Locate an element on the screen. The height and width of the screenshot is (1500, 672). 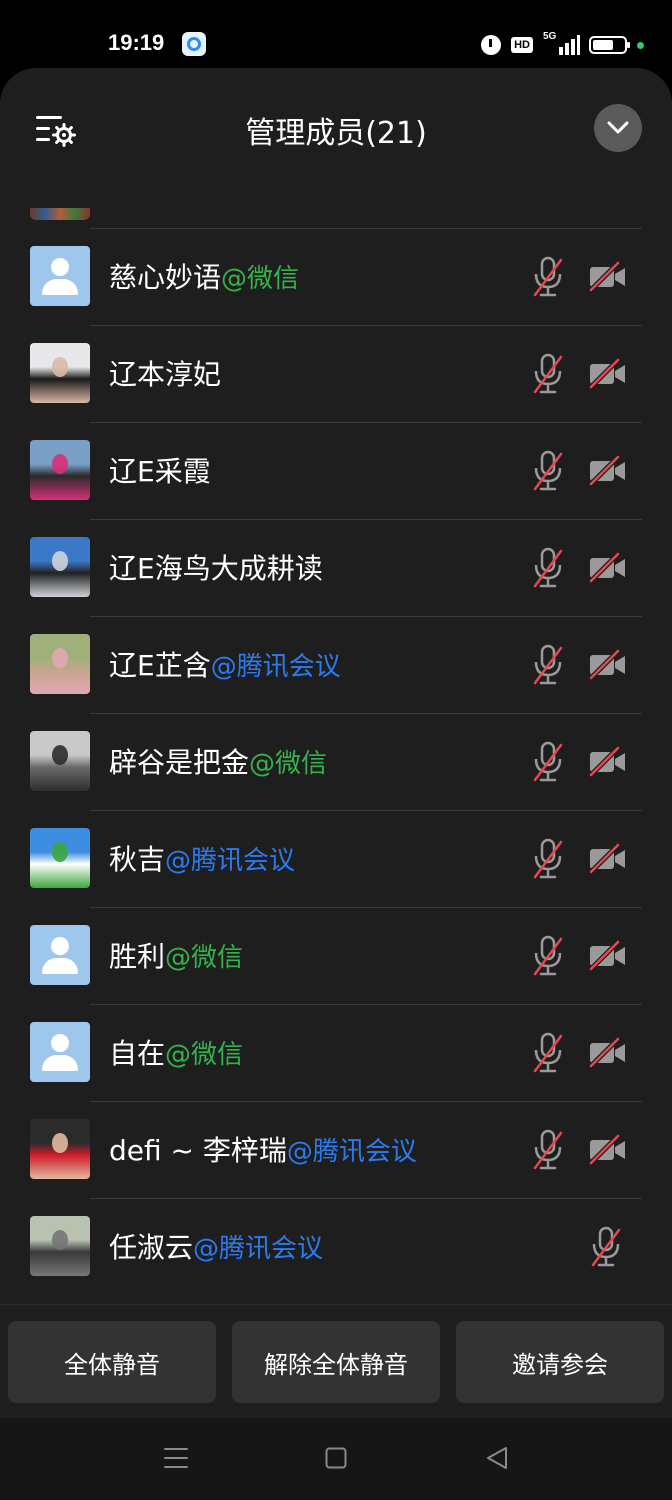
member-row: 慈心妙语@微信 is located at coordinates (336, 276).